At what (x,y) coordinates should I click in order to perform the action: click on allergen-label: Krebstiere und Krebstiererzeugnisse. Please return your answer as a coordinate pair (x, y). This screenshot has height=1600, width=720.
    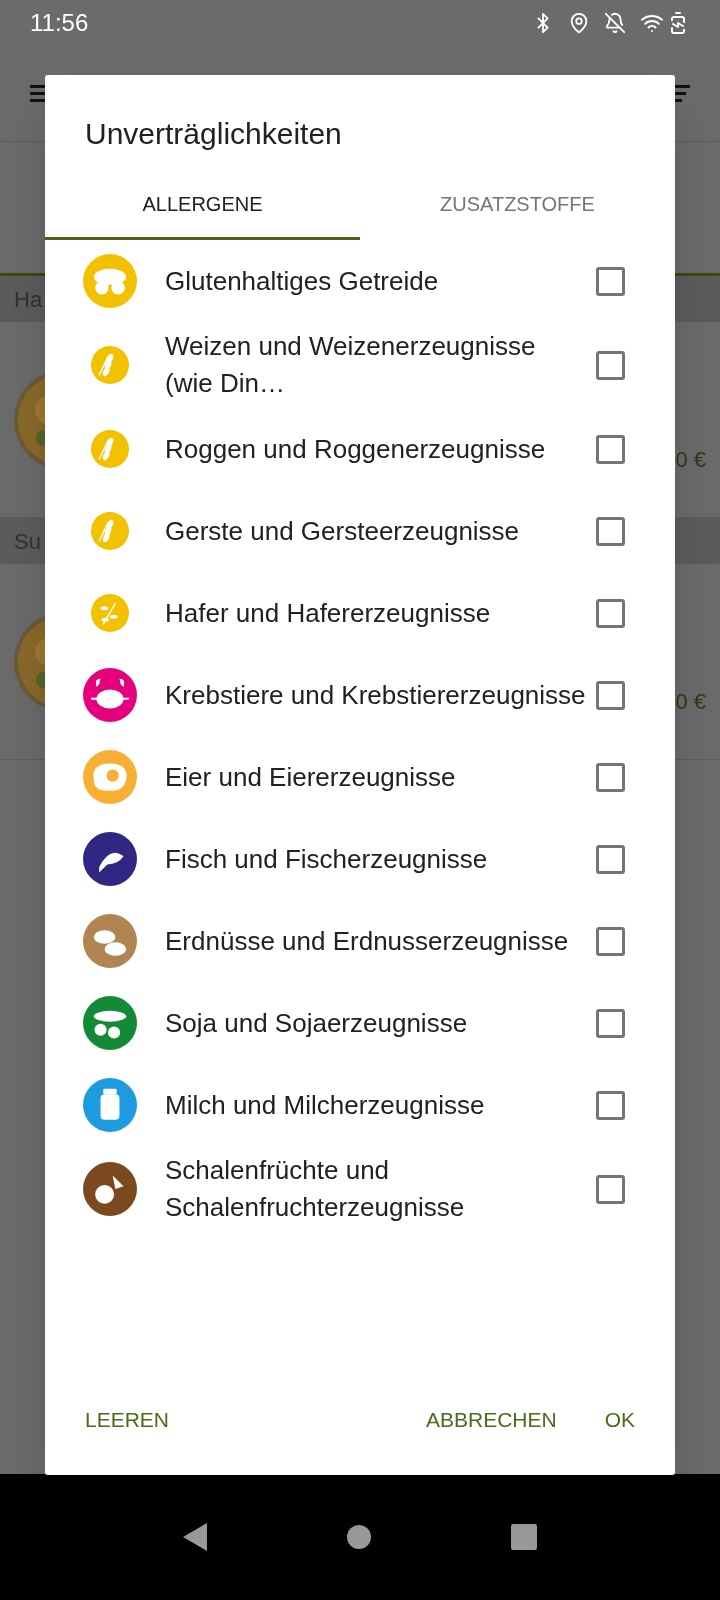
    Looking at the image, I should click on (376, 695).